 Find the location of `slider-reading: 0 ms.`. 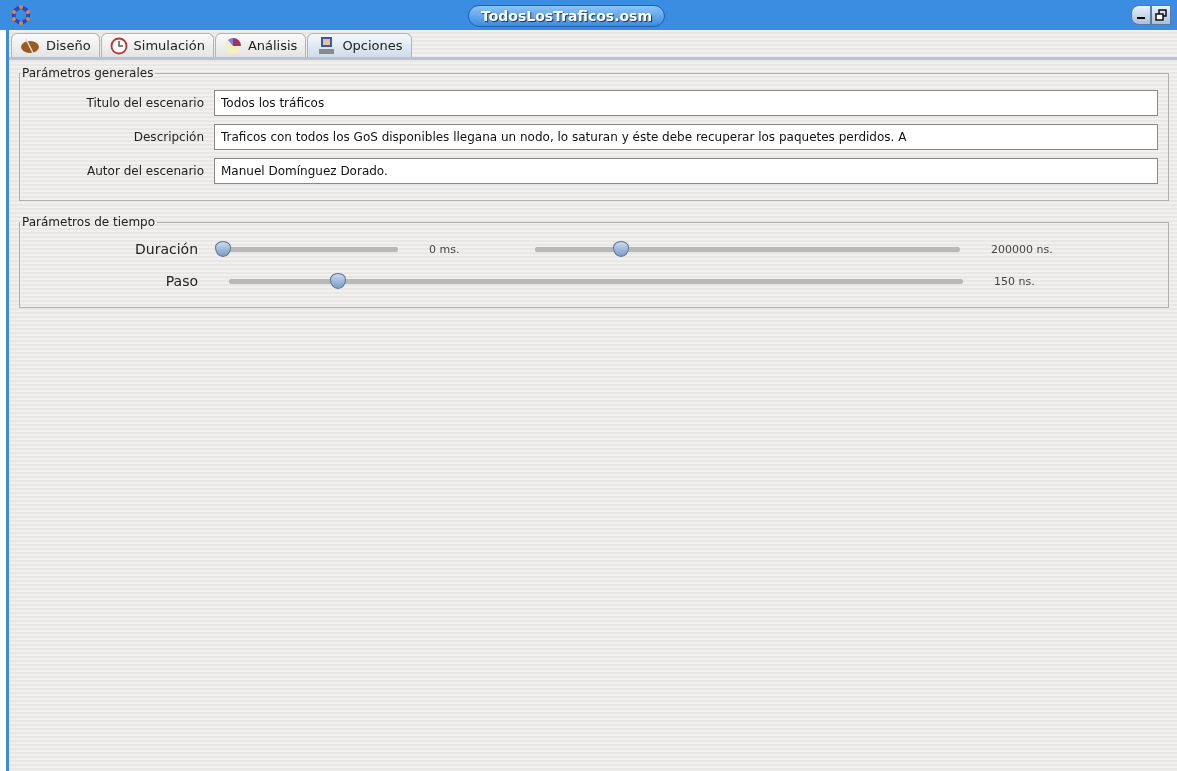

slider-reading: 0 ms. is located at coordinates (445, 249).